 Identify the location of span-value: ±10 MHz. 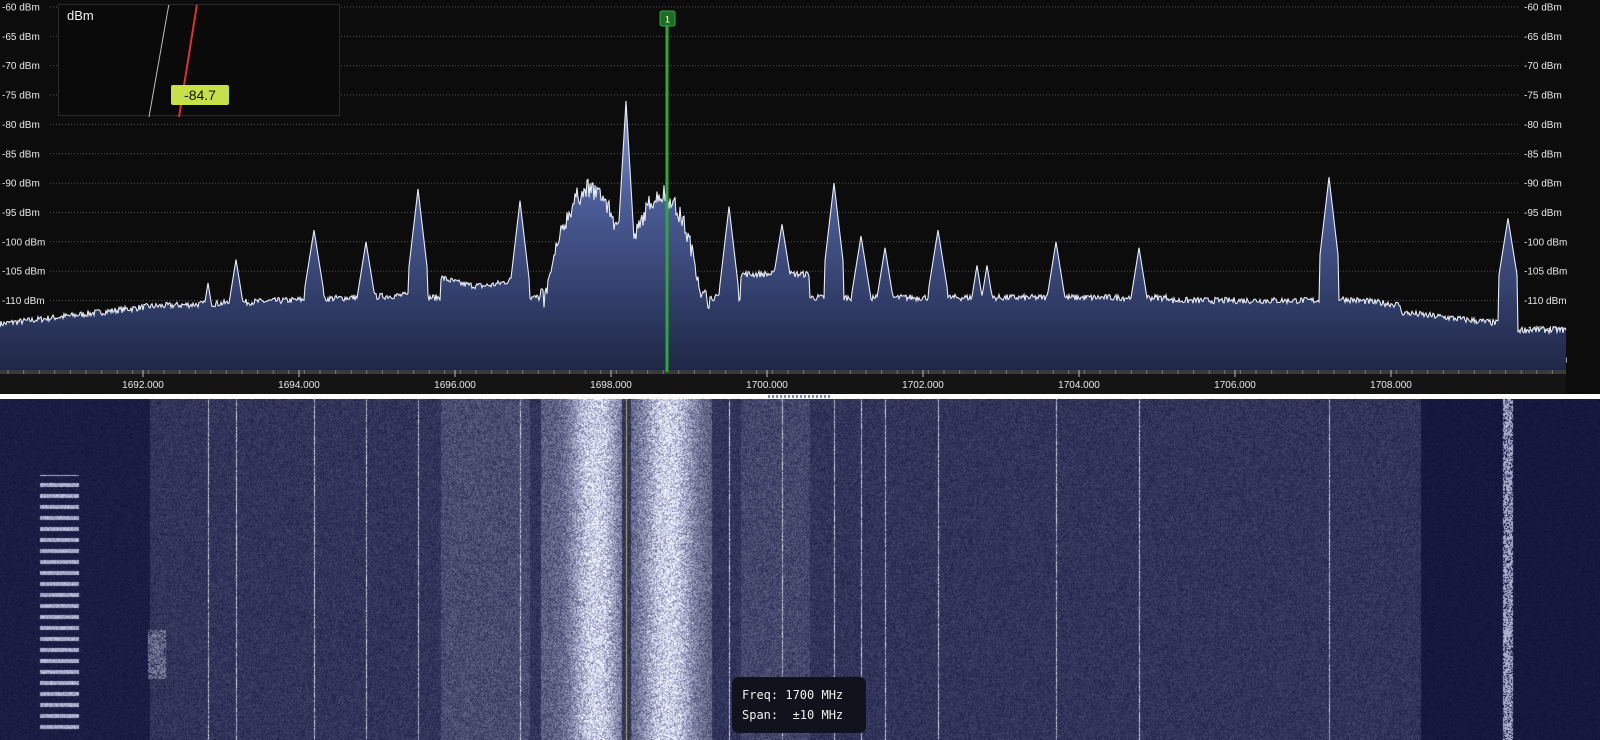
(818, 715).